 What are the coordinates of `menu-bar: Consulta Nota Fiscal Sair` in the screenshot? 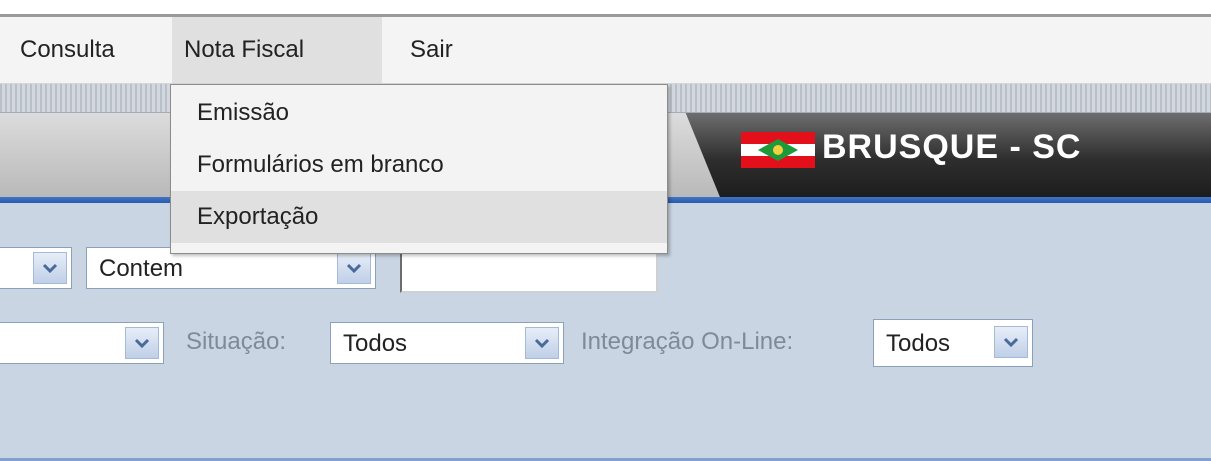 It's located at (605, 50).